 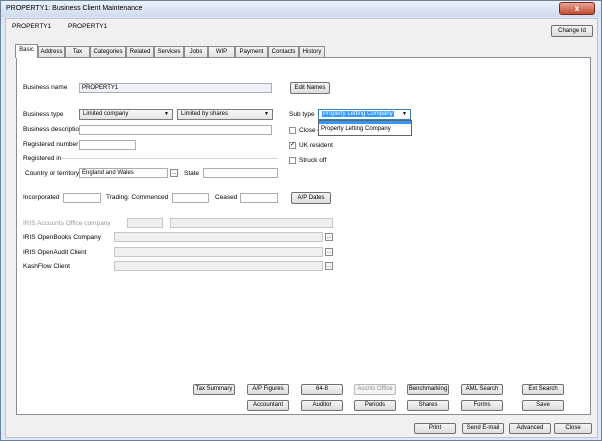 What do you see at coordinates (322, 405) in the screenshot?
I see `auditor-button: Auditor` at bounding box center [322, 405].